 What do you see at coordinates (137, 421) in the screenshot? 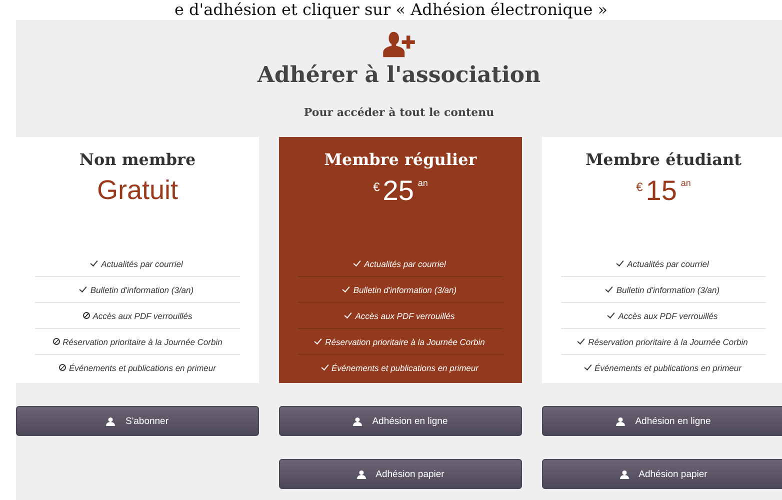
I see `membership-button: S'abonner` at bounding box center [137, 421].